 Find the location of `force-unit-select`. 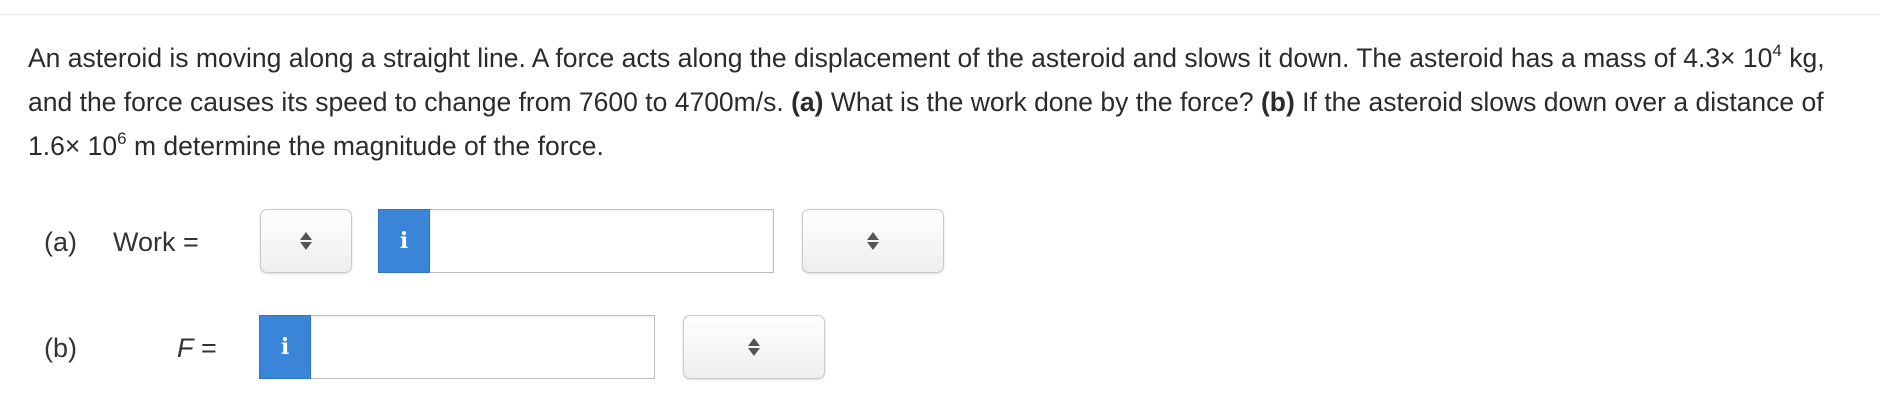

force-unit-select is located at coordinates (754, 347).